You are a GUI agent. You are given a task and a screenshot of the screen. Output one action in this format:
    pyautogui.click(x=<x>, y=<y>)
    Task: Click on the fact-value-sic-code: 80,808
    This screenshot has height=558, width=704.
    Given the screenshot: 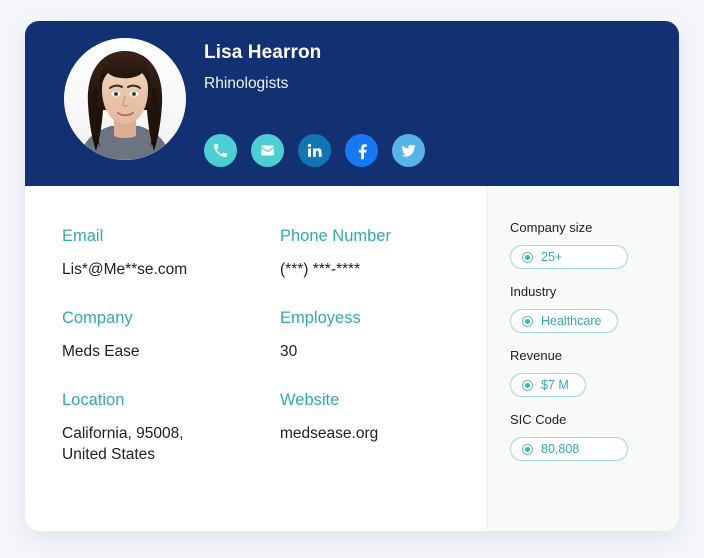 What is the action you would take?
    pyautogui.click(x=560, y=449)
    